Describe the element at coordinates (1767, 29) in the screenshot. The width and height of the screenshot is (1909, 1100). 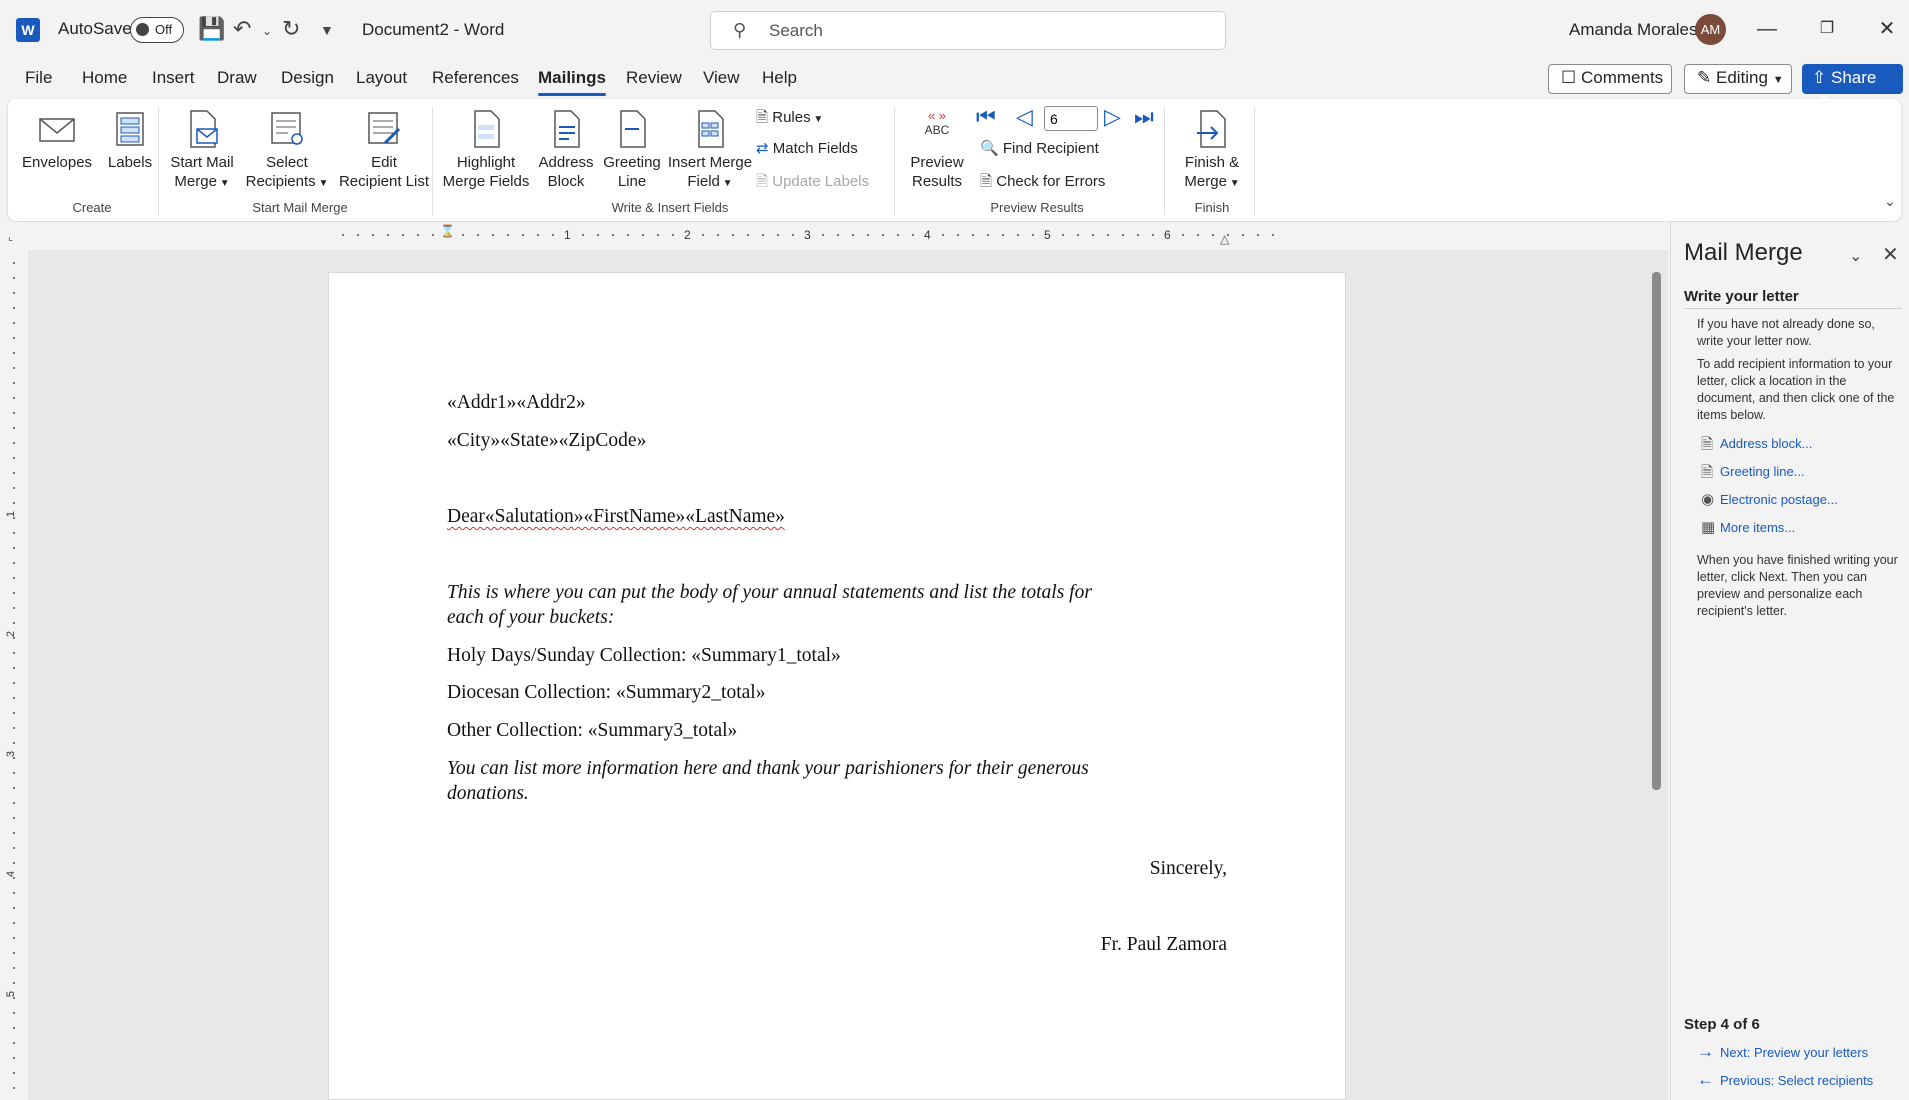
I see `minimize-icon: —` at that location.